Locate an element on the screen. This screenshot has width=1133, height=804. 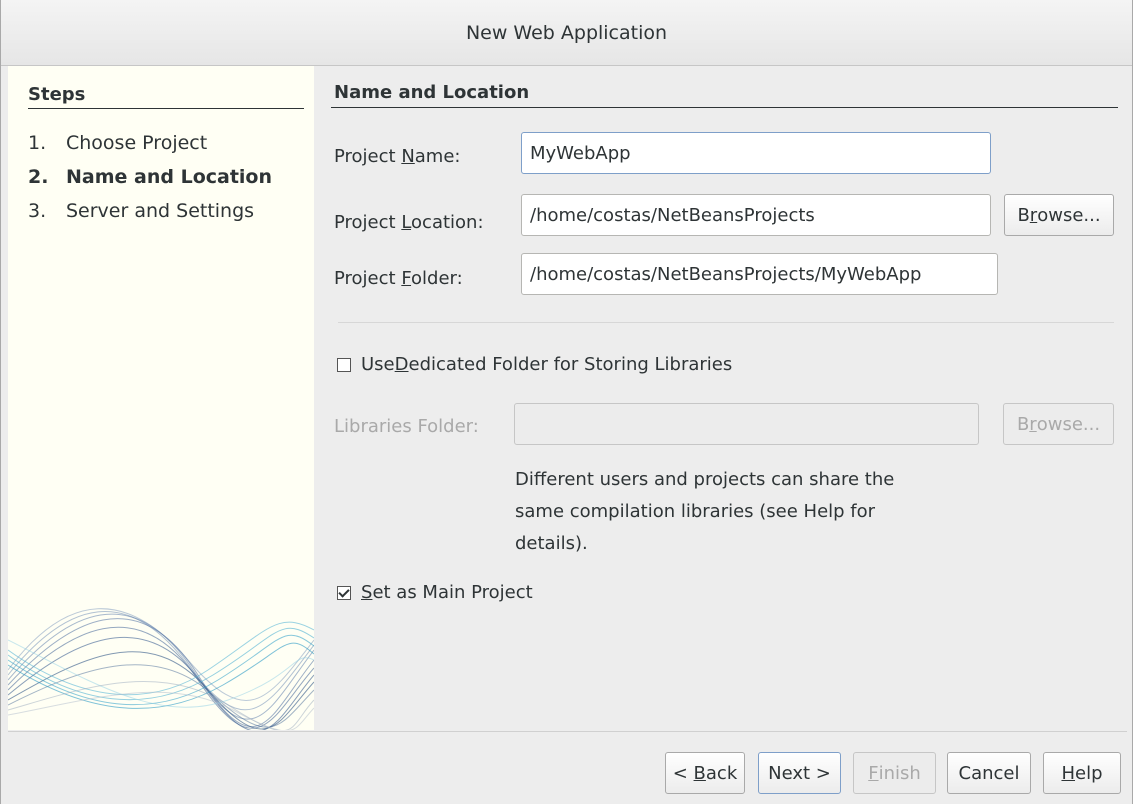
step-number: 2. is located at coordinates (38, 177).